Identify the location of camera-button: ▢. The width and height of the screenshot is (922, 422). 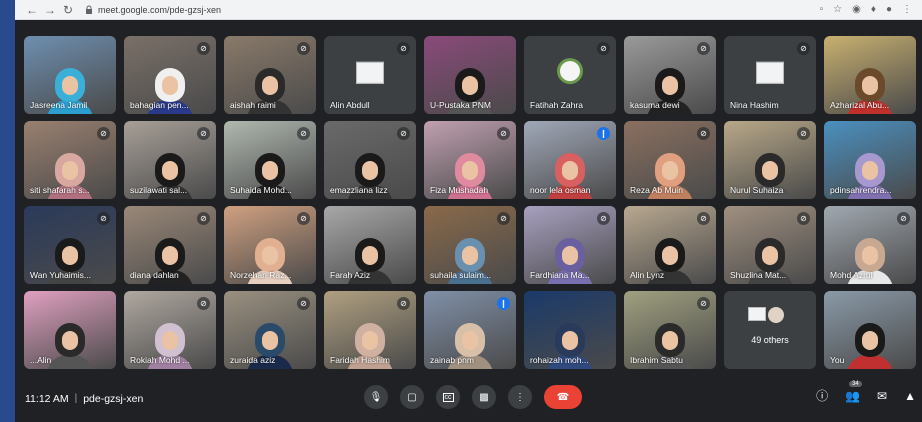
(412, 397).